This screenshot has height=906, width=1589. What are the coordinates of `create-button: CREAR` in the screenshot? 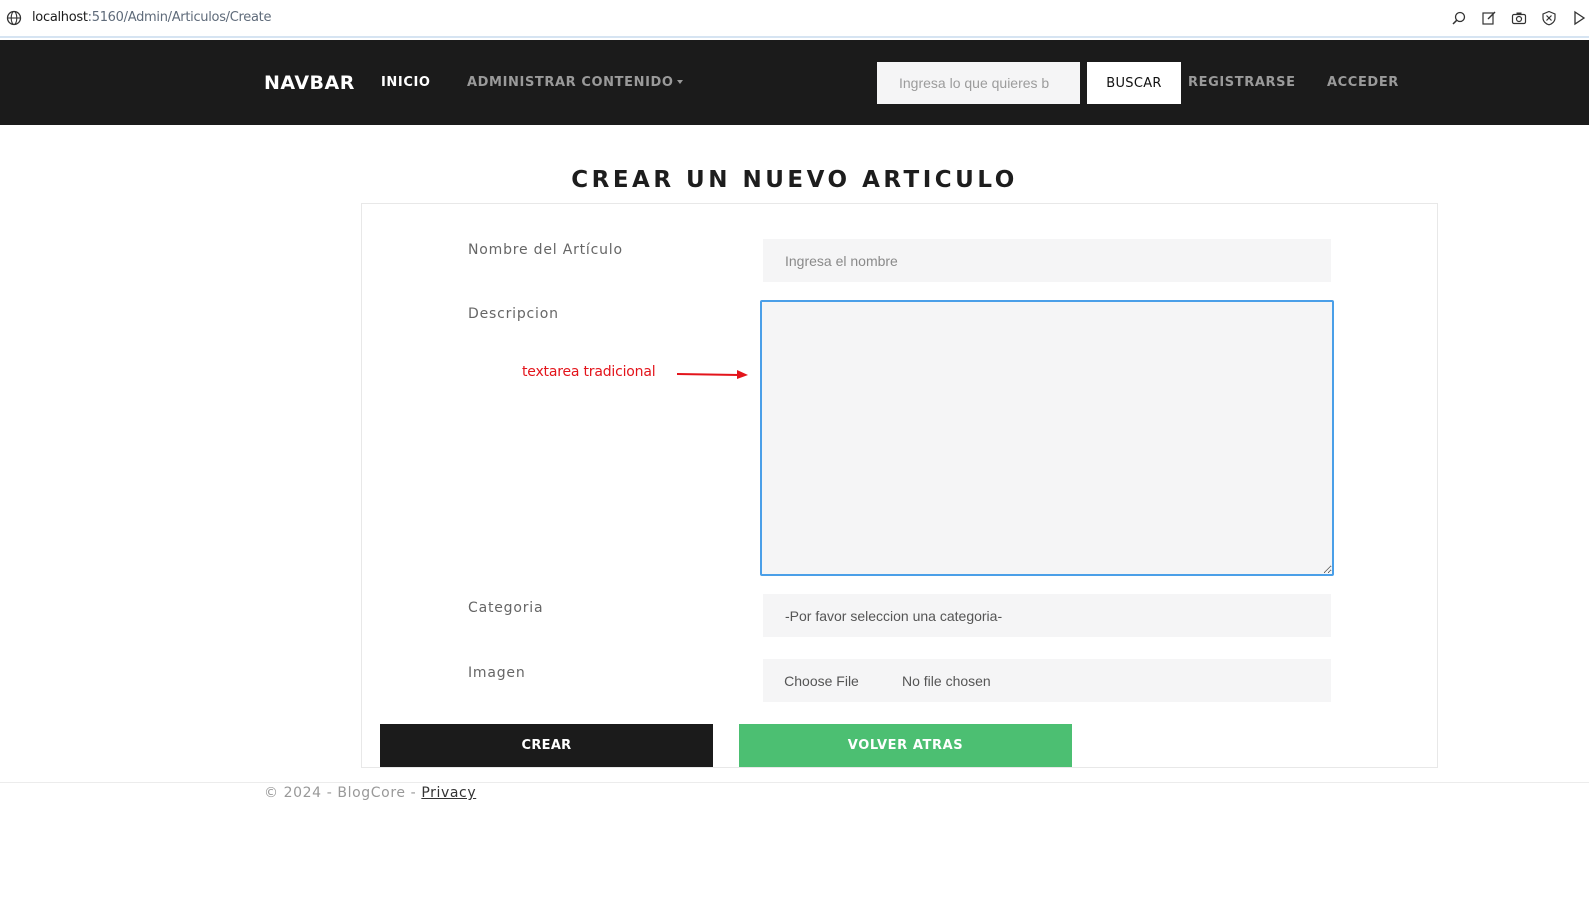 It's located at (546, 745).